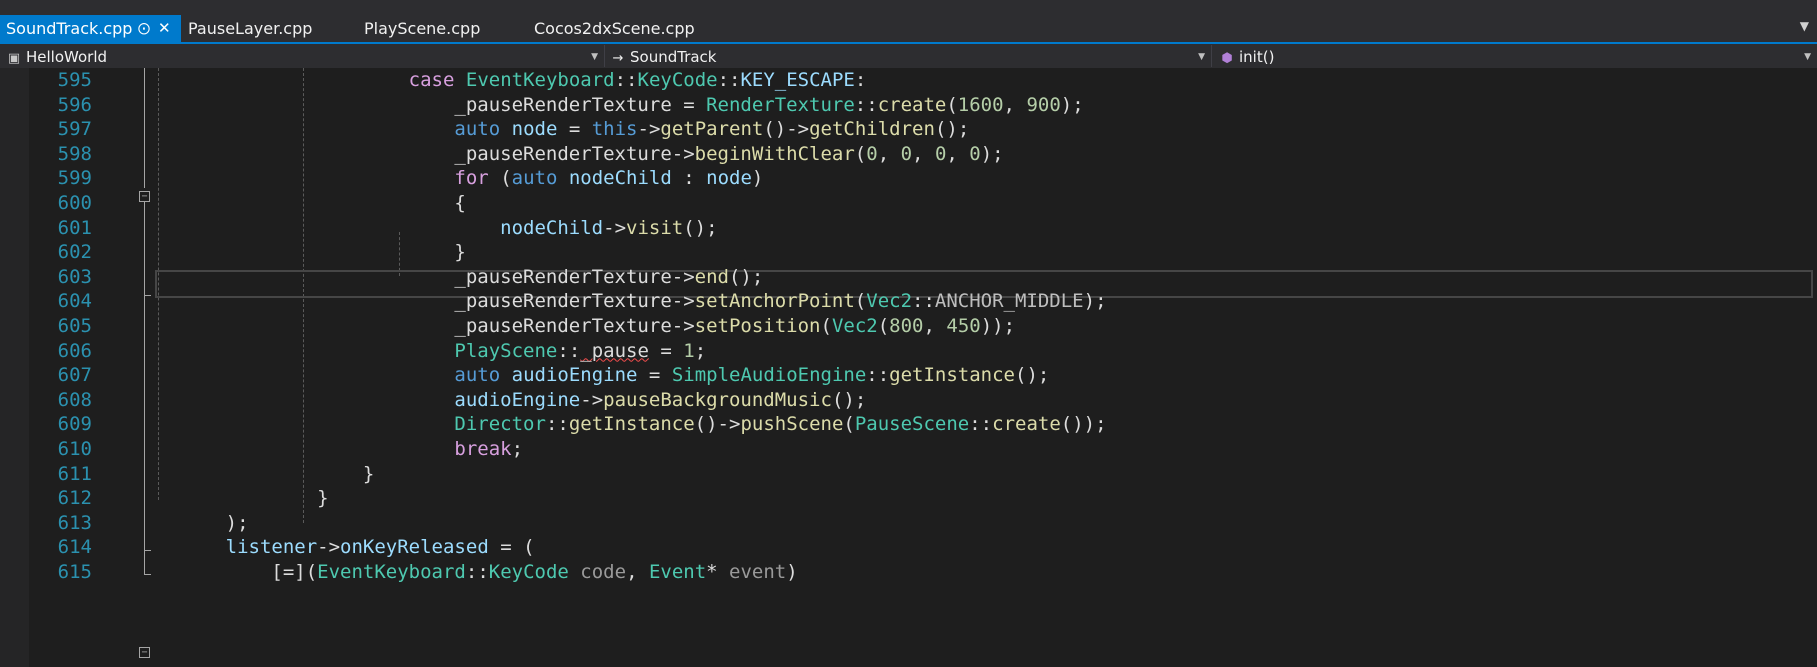 The width and height of the screenshot is (1817, 667). I want to click on code-token: PauseScene, so click(912, 424).